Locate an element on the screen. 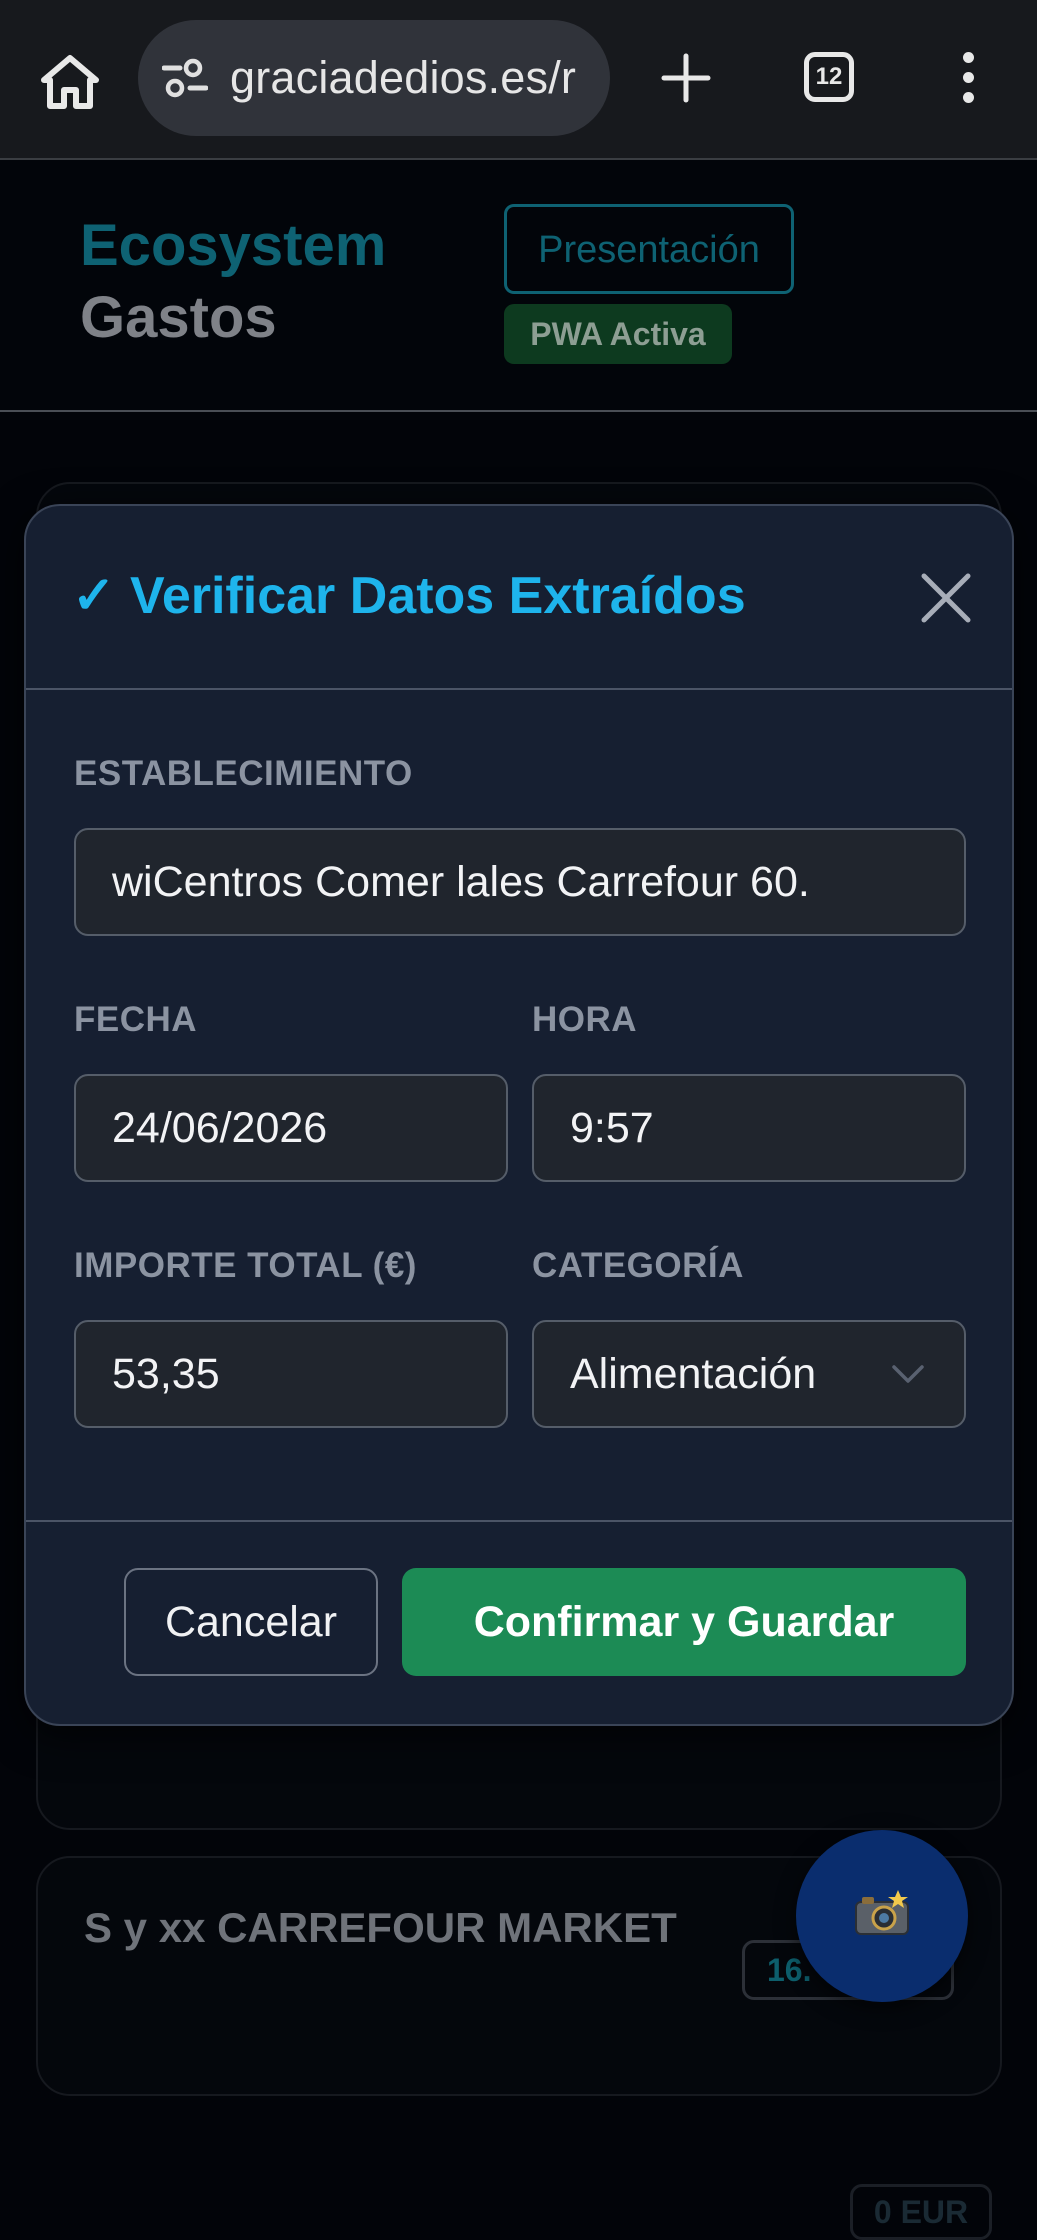  browser-toolbar: graciadedios.es/r 12 is located at coordinates (518, 80).